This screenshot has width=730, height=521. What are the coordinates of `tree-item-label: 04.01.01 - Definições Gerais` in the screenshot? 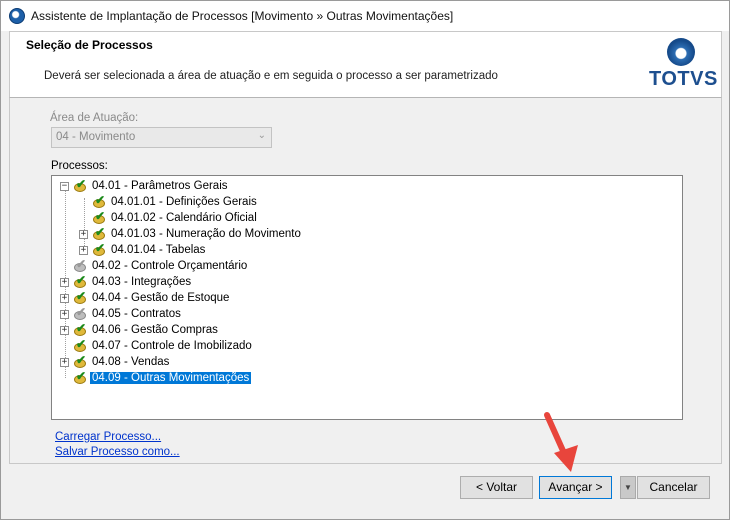 It's located at (184, 202).